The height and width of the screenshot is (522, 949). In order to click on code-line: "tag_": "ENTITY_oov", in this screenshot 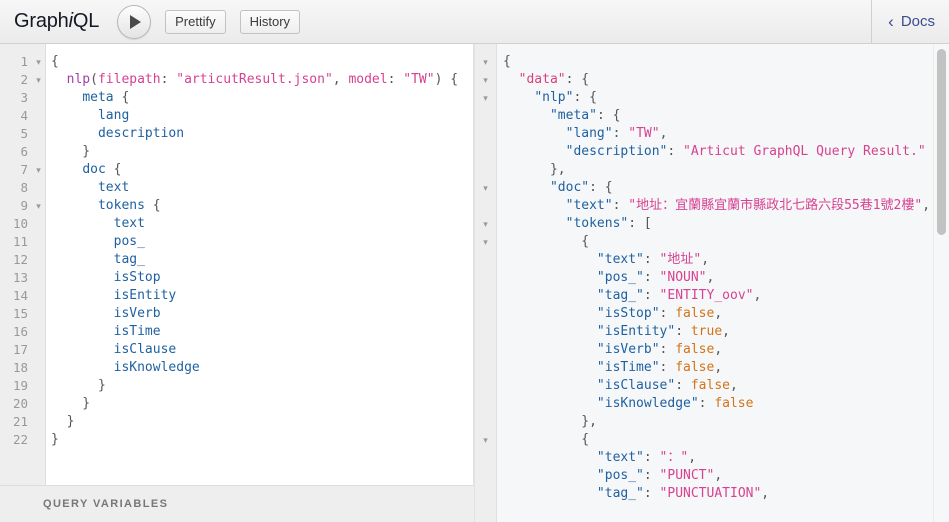, I will do `click(726, 296)`.